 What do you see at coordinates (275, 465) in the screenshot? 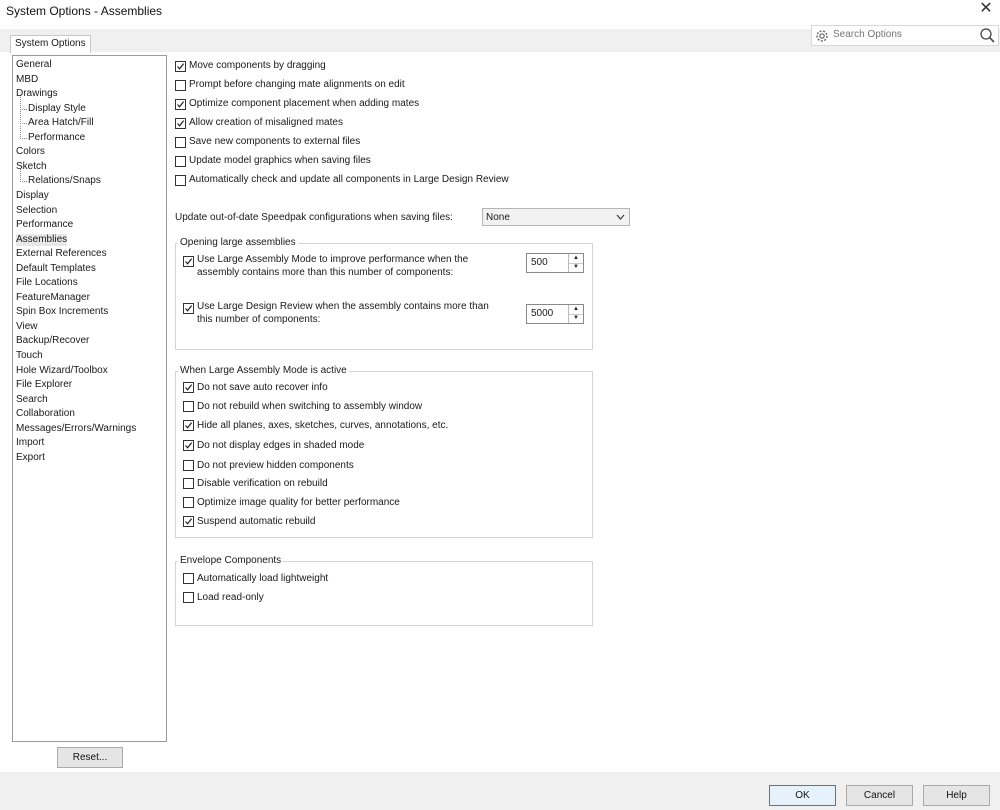
I see `lam-option-label: Do not preview hidden components` at bounding box center [275, 465].